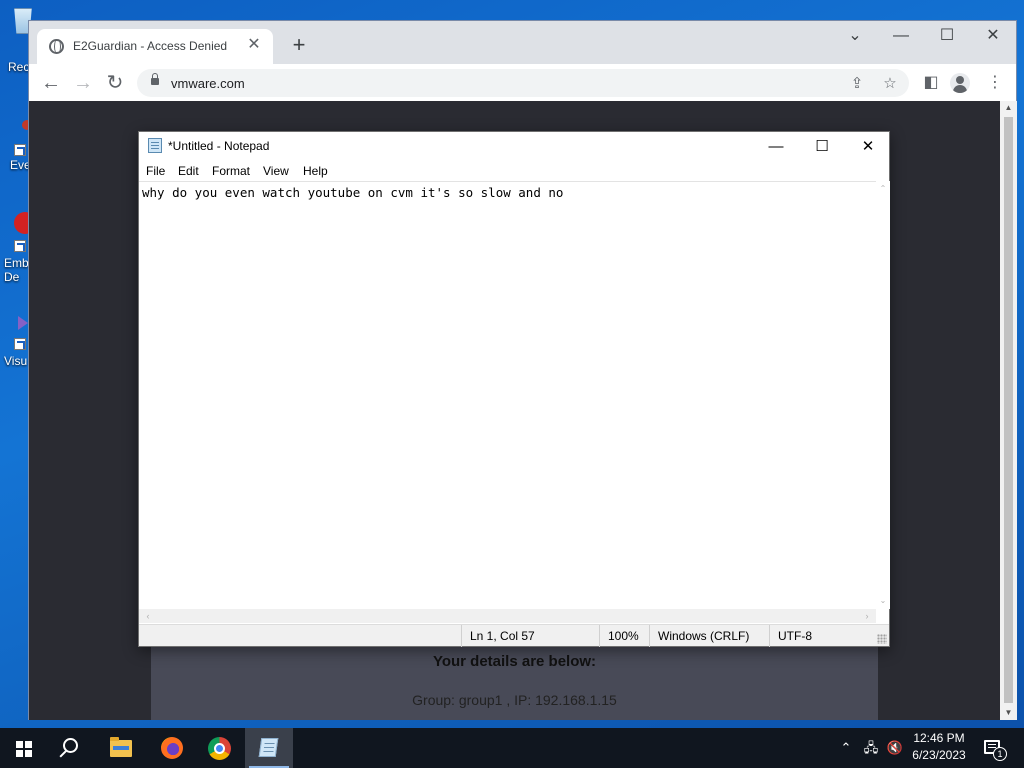 This screenshot has height=768, width=1024. Describe the element at coordinates (883, 601) in the screenshot. I see `scroll-down-icon: ⌄` at that location.